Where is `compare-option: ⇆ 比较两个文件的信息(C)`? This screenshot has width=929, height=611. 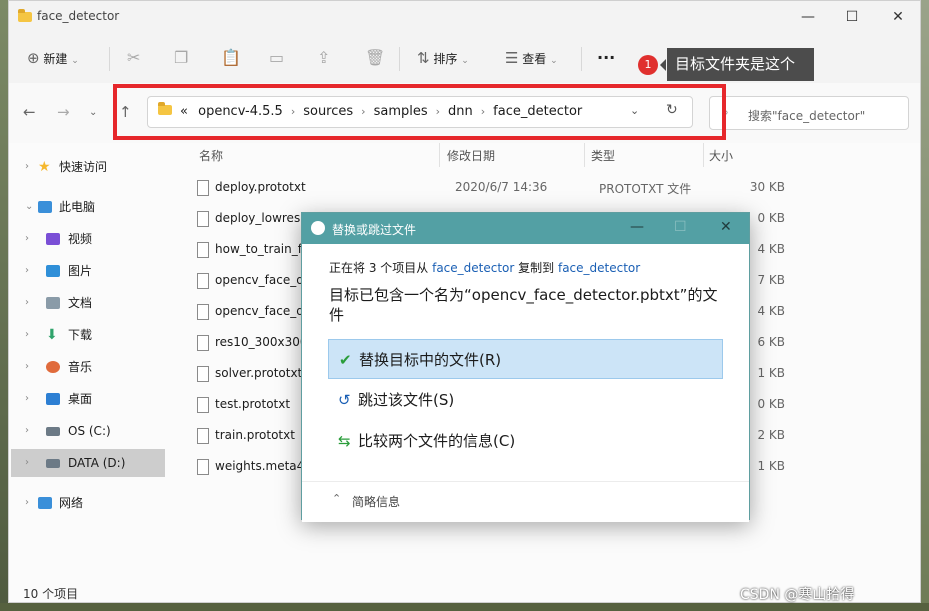
compare-option: ⇆ 比较两个文件的信息(C) is located at coordinates (525, 441).